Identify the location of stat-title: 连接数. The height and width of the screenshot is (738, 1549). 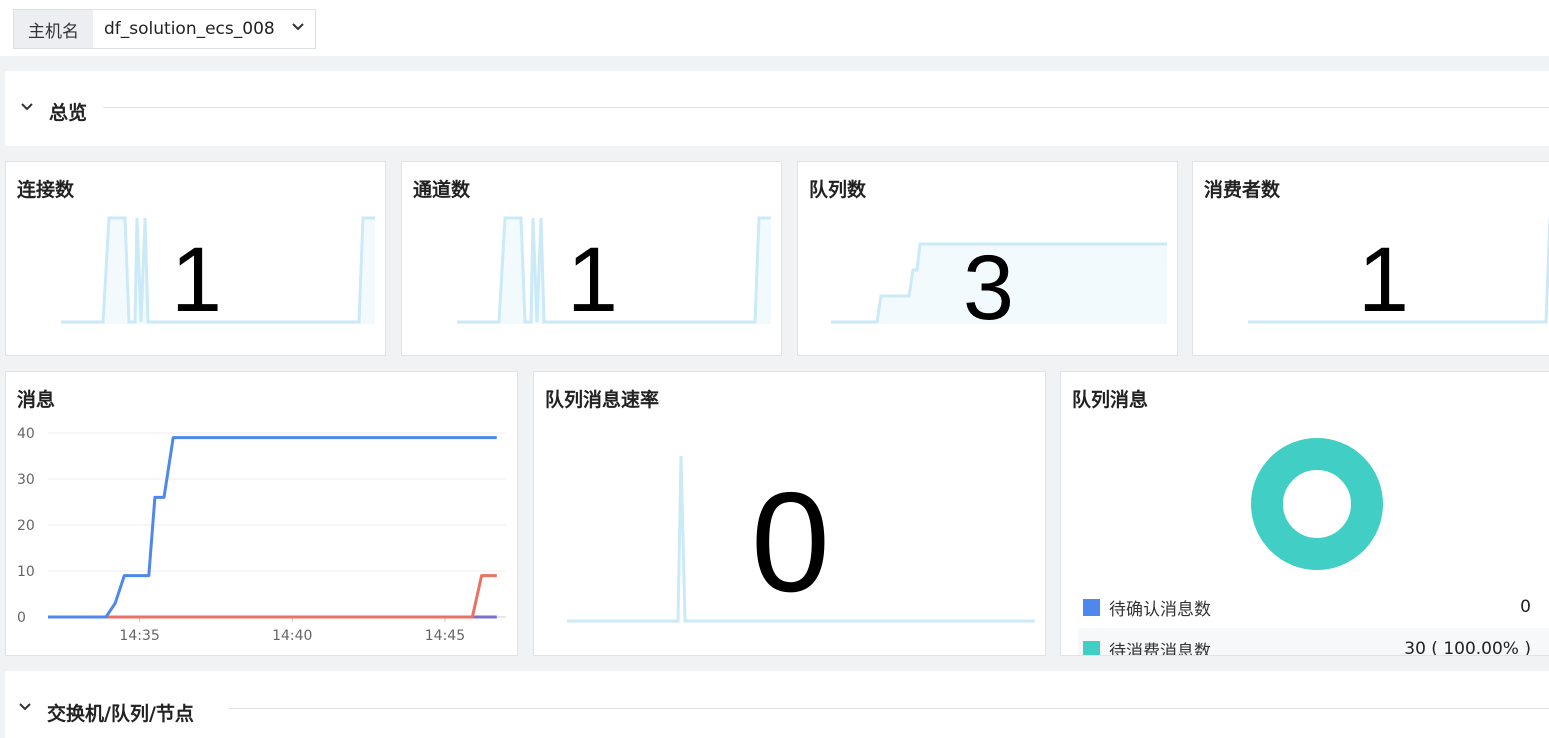
(46, 190).